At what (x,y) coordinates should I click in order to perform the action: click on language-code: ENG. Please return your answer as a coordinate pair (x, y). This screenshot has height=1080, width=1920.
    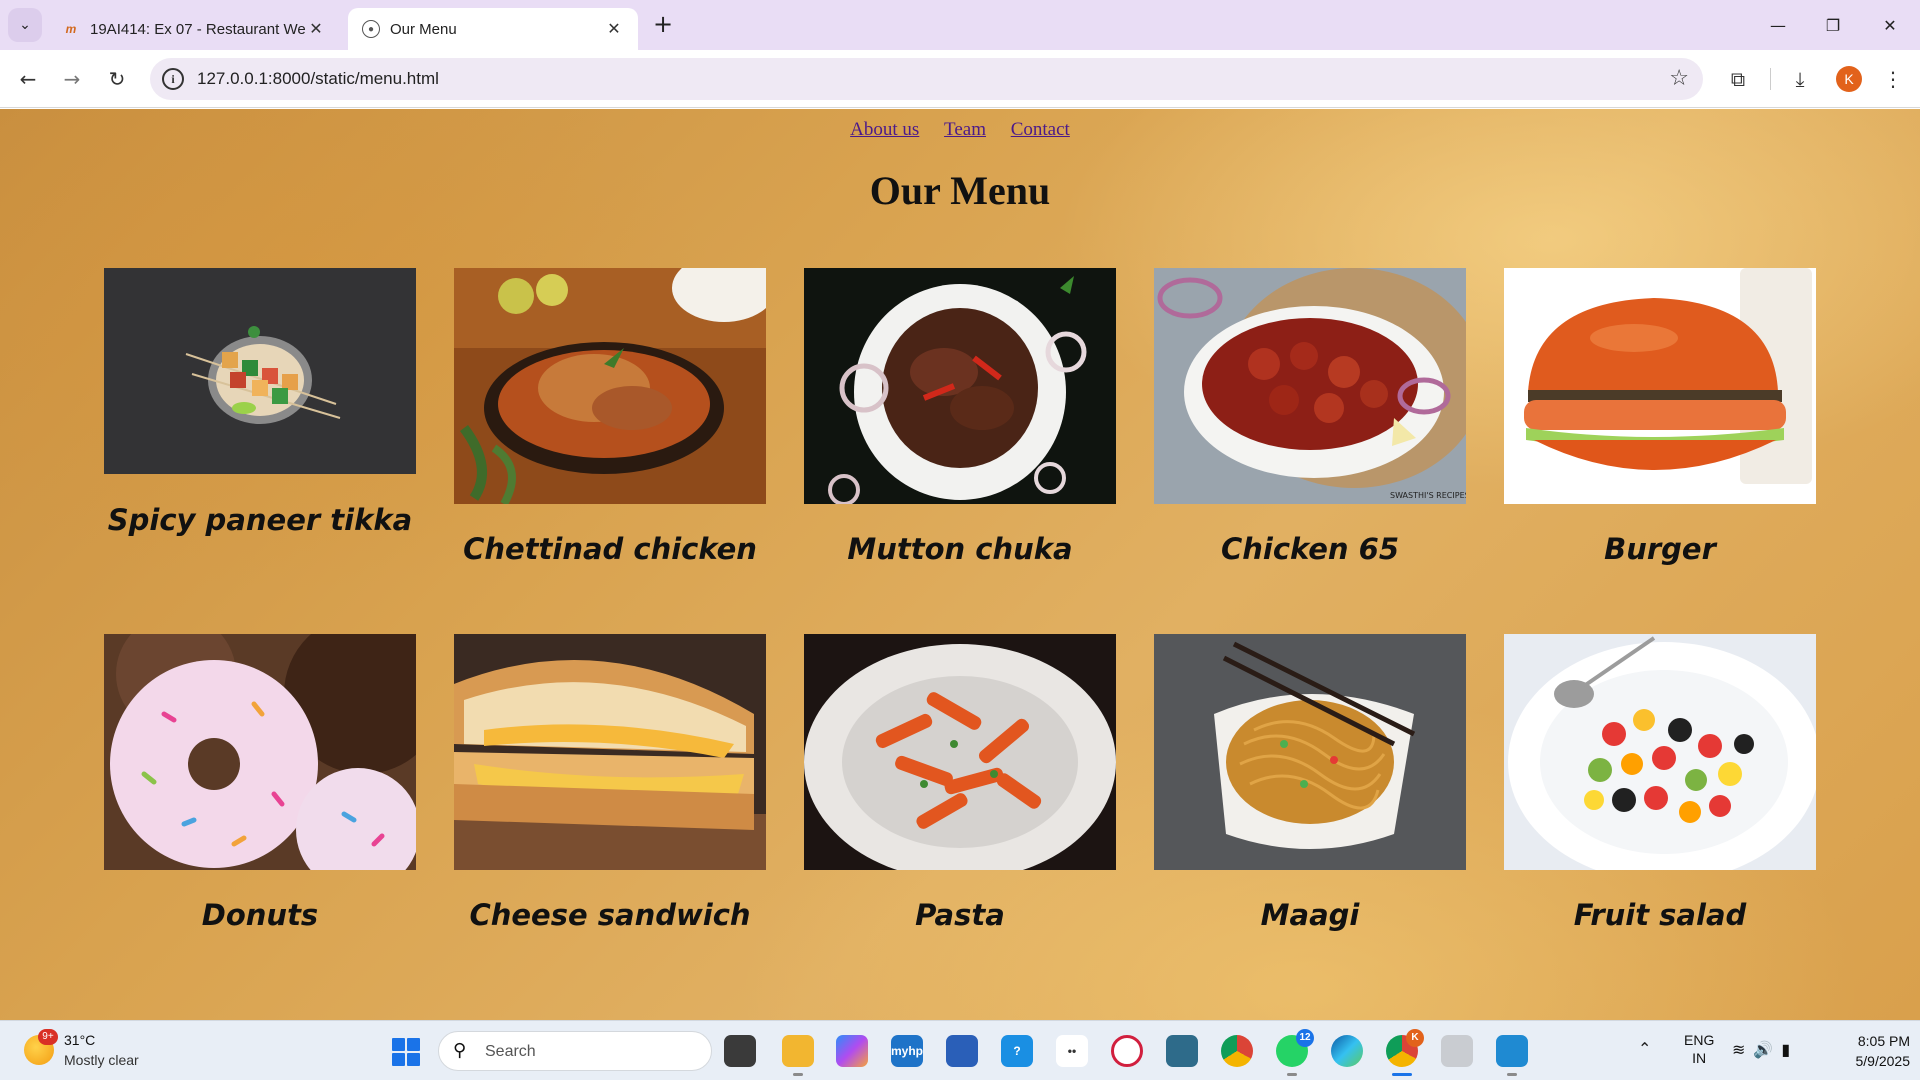
    Looking at the image, I should click on (1699, 1040).